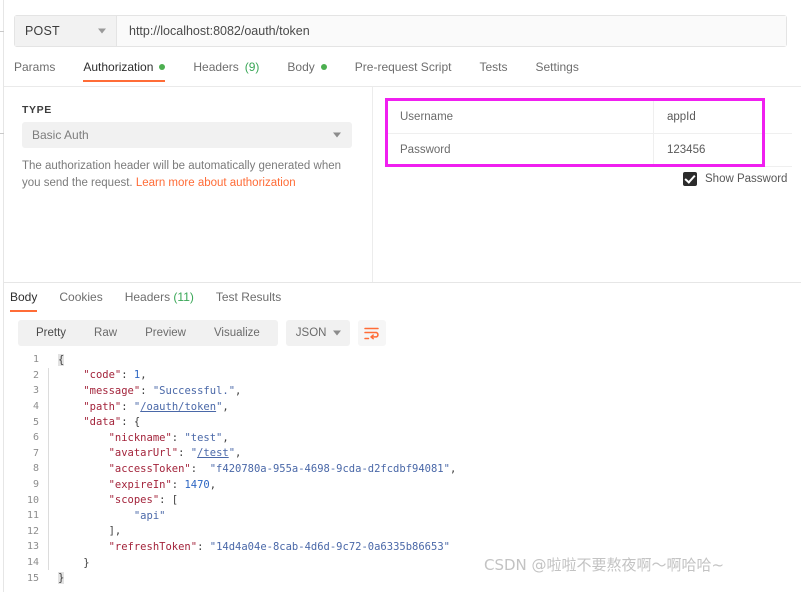 The width and height of the screenshot is (801, 592). What do you see at coordinates (238, 390) in the screenshot?
I see `code-token: ,` at bounding box center [238, 390].